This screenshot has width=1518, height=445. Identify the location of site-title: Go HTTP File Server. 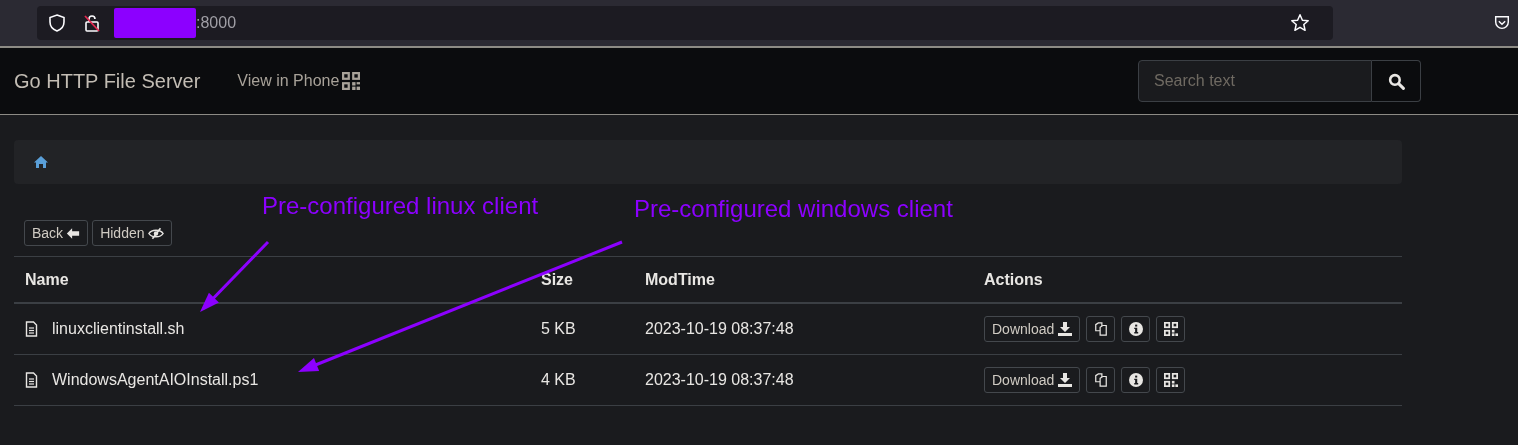
(107, 81).